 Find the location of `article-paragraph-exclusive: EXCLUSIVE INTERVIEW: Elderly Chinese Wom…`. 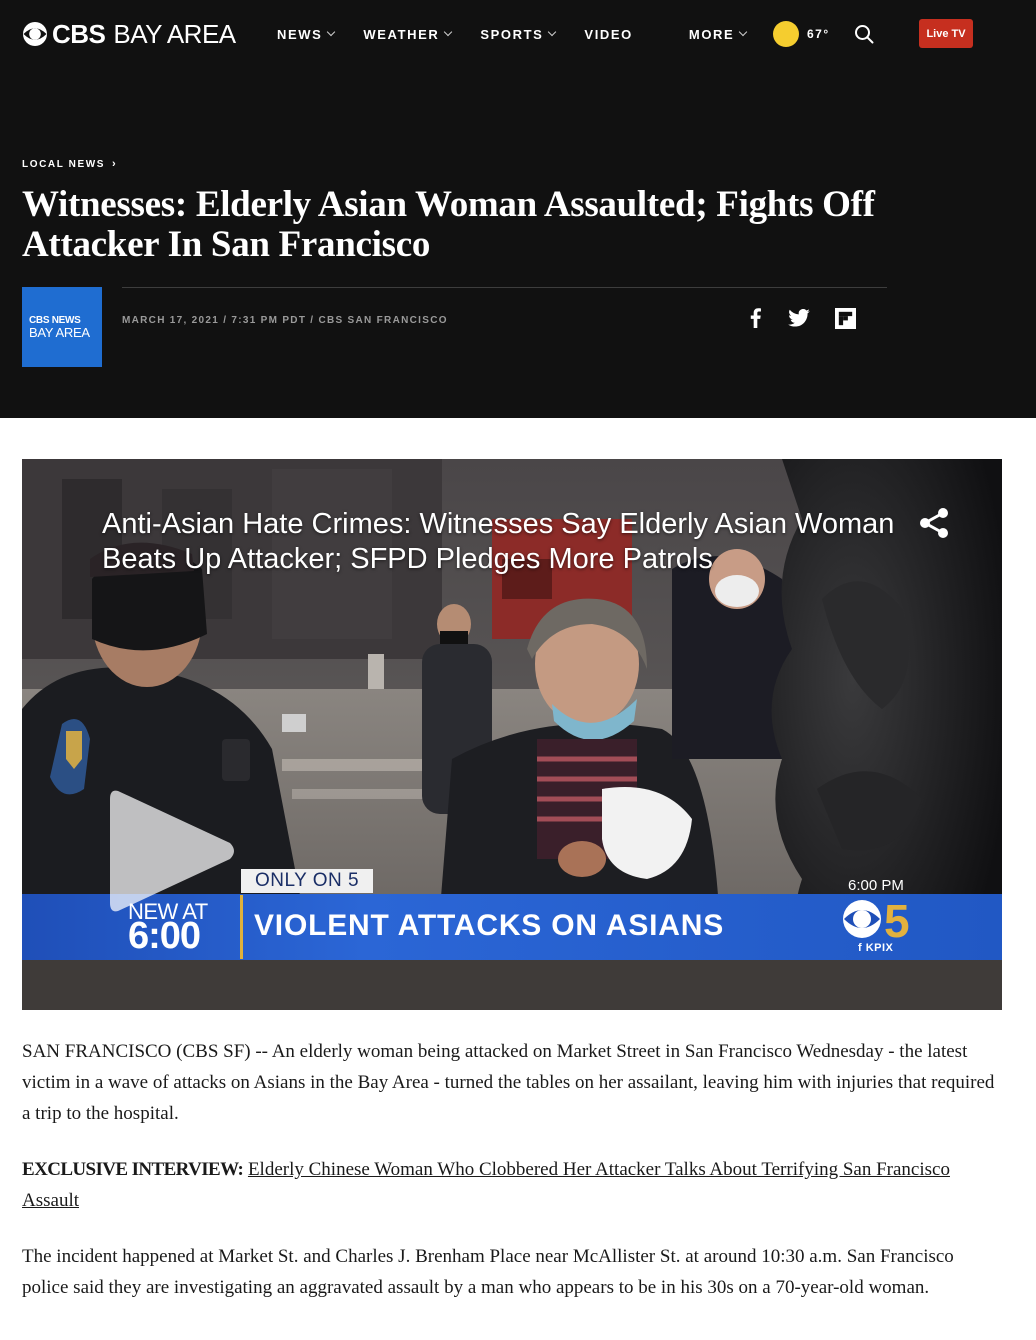

article-paragraph-exclusive: EXCLUSIVE INTERVIEW: Elderly Chinese Wom… is located at coordinates (512, 1185).